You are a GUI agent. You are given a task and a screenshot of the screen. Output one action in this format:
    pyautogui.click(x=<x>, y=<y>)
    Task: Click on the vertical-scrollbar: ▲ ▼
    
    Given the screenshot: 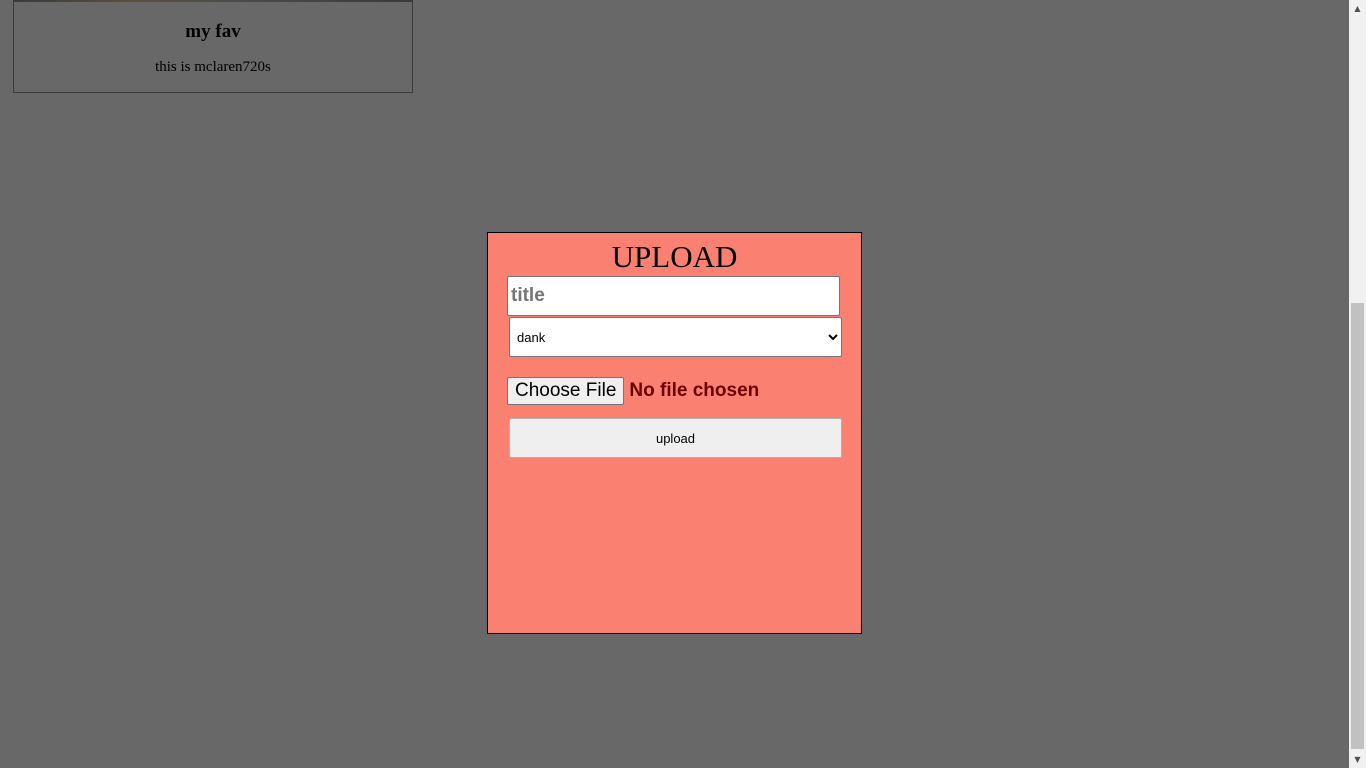 What is the action you would take?
    pyautogui.click(x=1357, y=384)
    